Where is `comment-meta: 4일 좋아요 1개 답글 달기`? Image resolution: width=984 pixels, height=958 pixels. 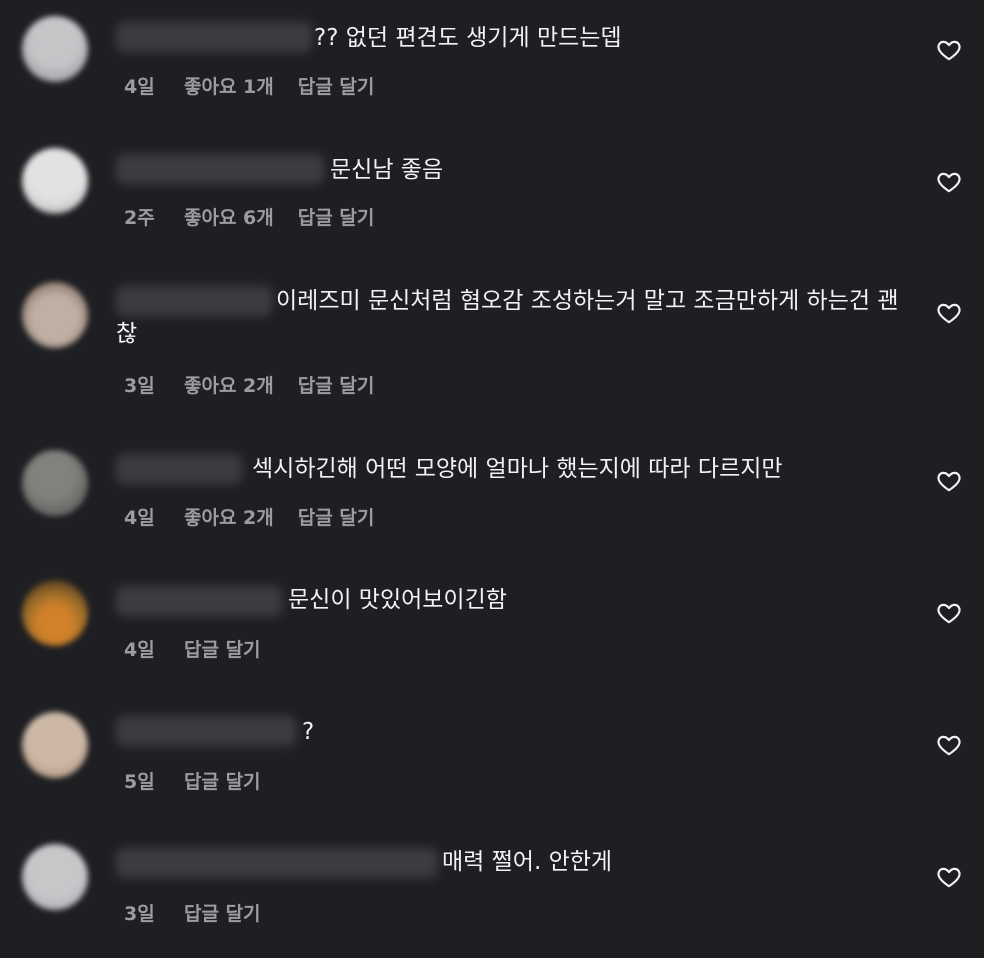 comment-meta: 4일 좋아요 1개 답글 달기 is located at coordinates (249, 87).